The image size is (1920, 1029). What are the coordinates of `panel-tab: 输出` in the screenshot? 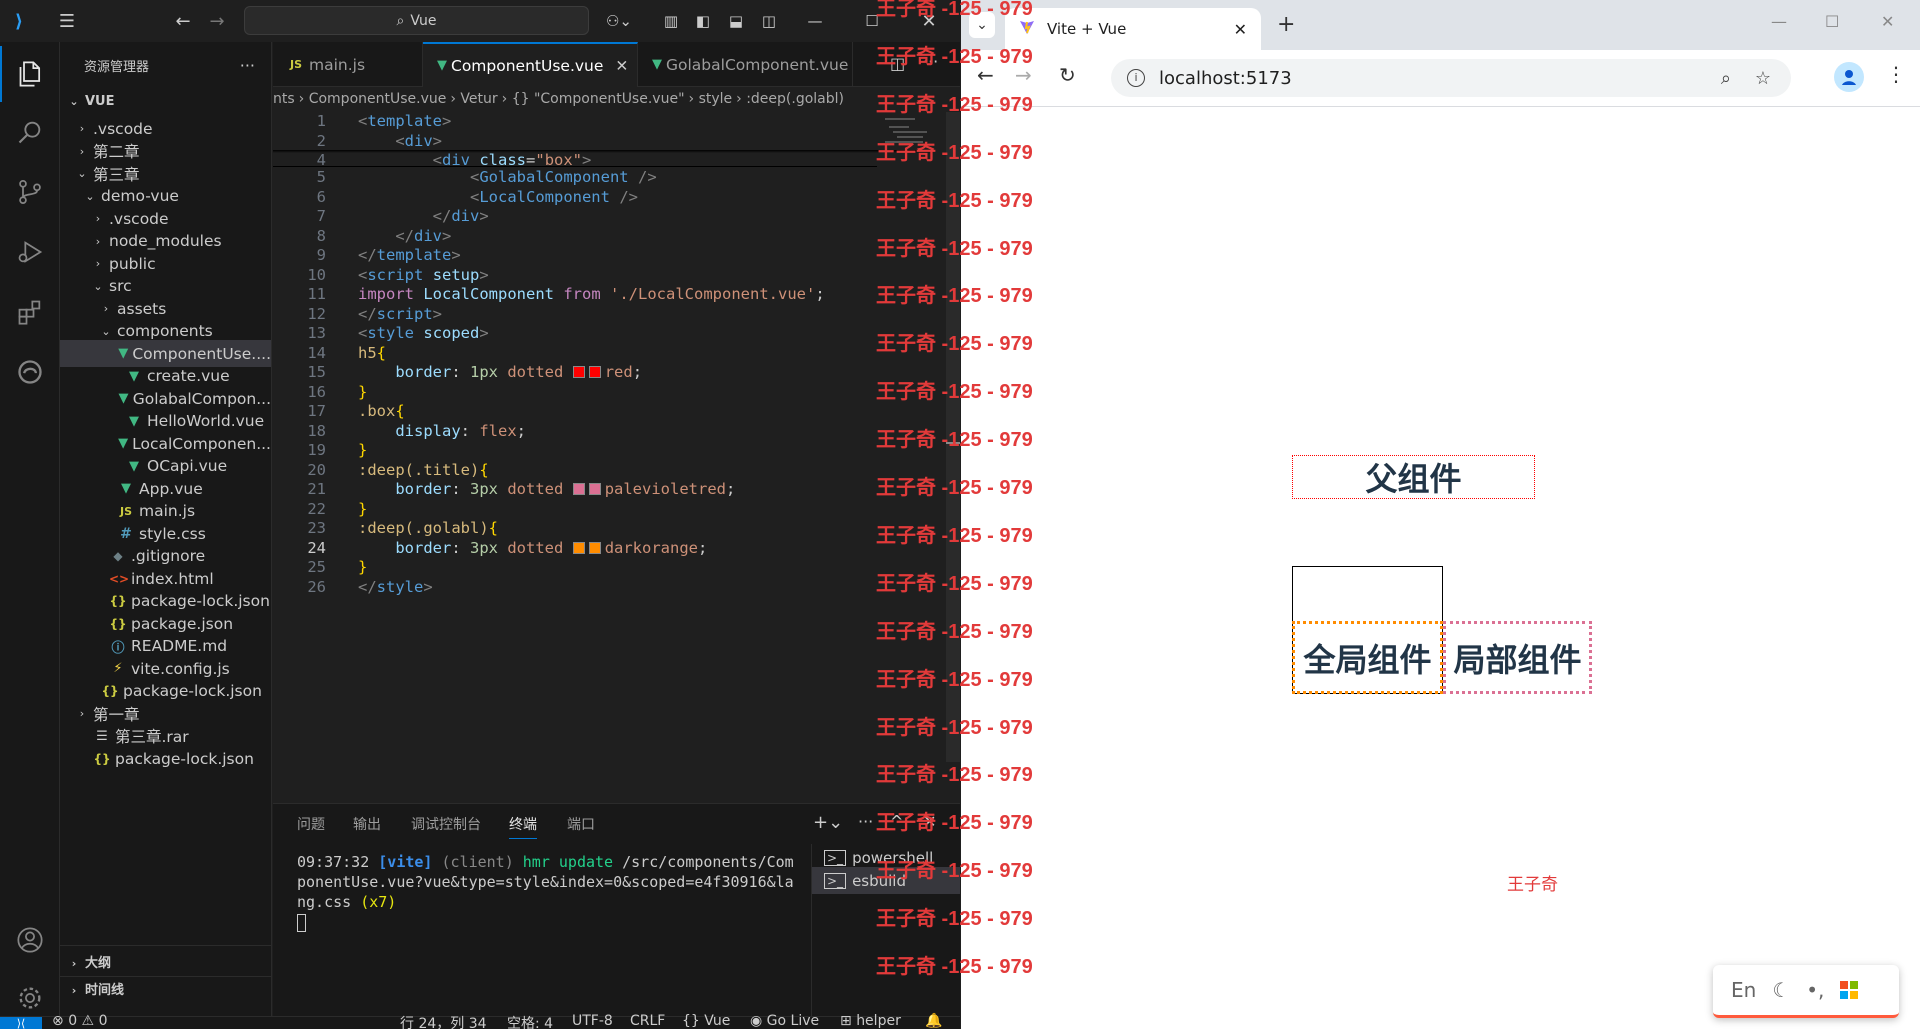 It's located at (367, 824).